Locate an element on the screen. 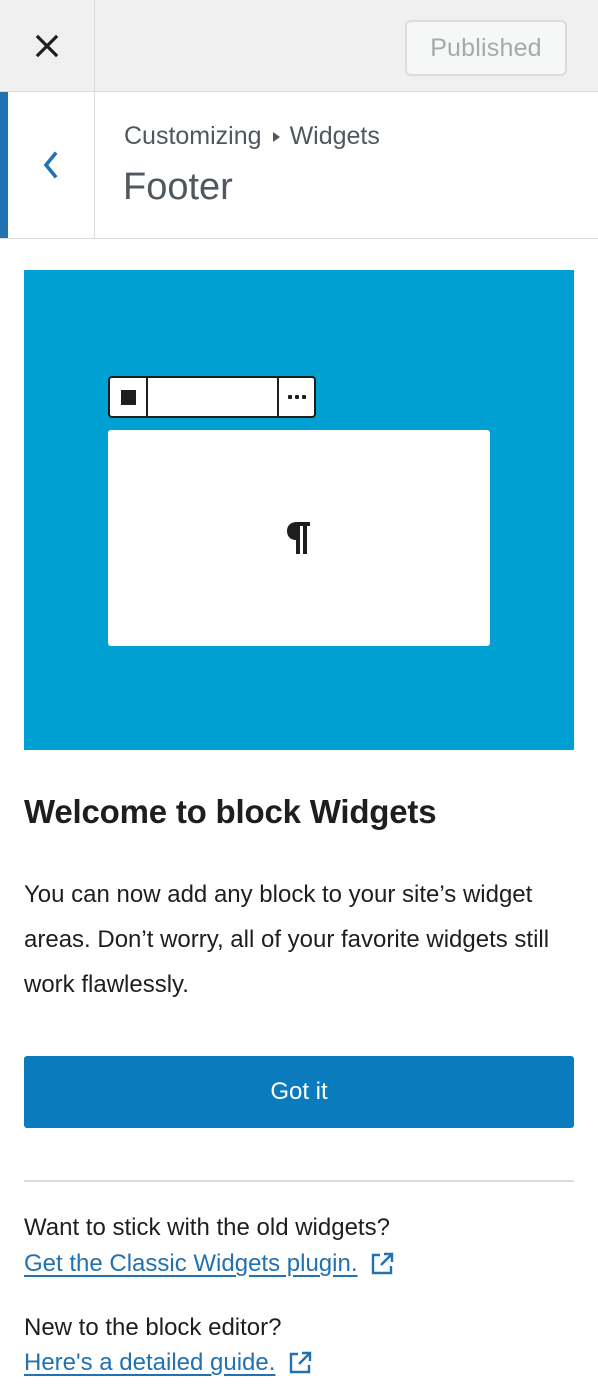  customizer-header: Published is located at coordinates (299, 46).